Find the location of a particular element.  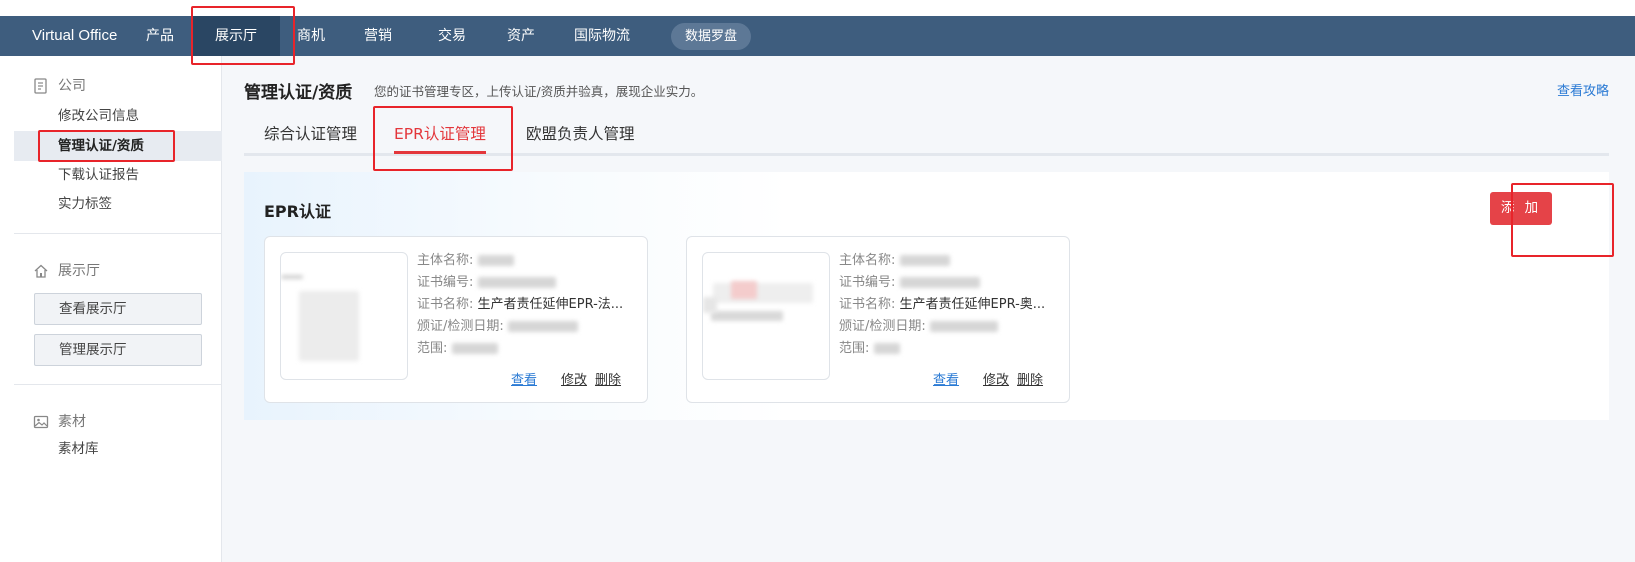

tab-eu-representative: 欧盟负责人管理 is located at coordinates (580, 134).